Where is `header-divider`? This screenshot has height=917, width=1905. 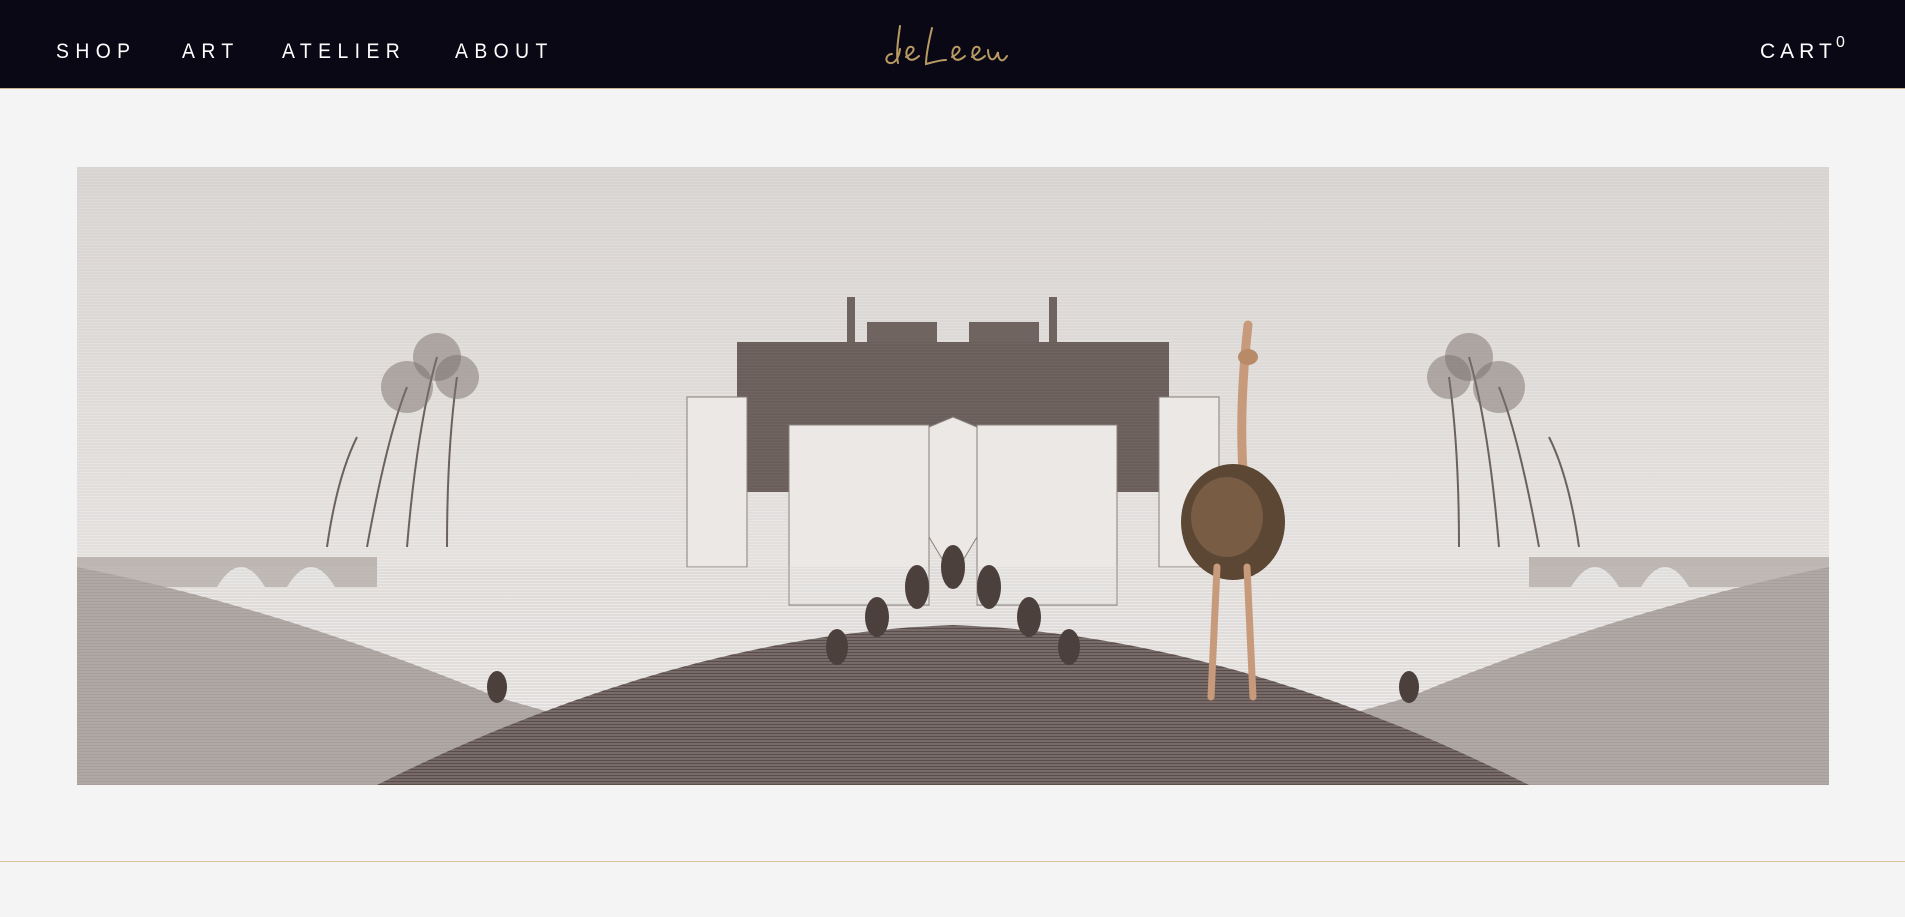 header-divider is located at coordinates (952, 88).